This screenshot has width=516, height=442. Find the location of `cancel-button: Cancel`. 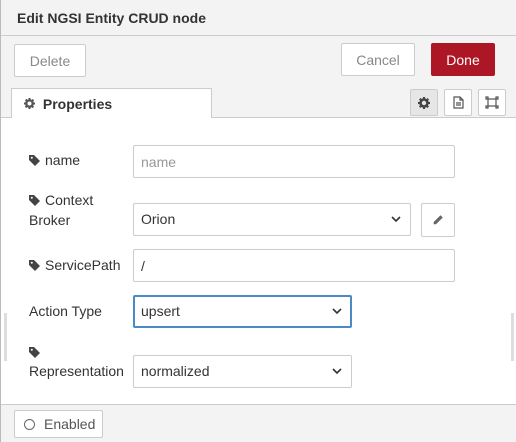

cancel-button: Cancel is located at coordinates (378, 59).